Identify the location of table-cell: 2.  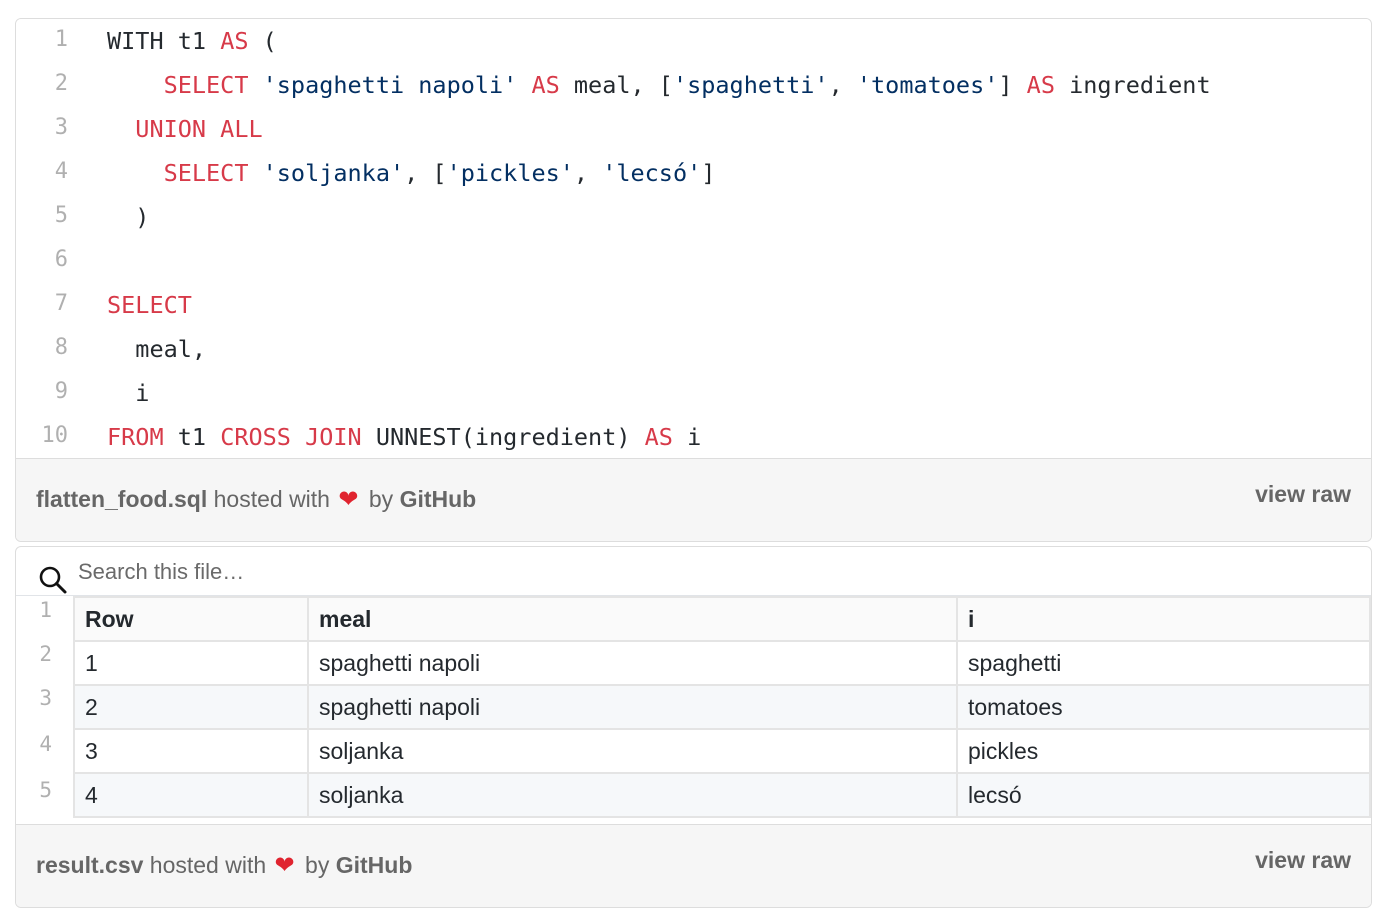
(191, 707).